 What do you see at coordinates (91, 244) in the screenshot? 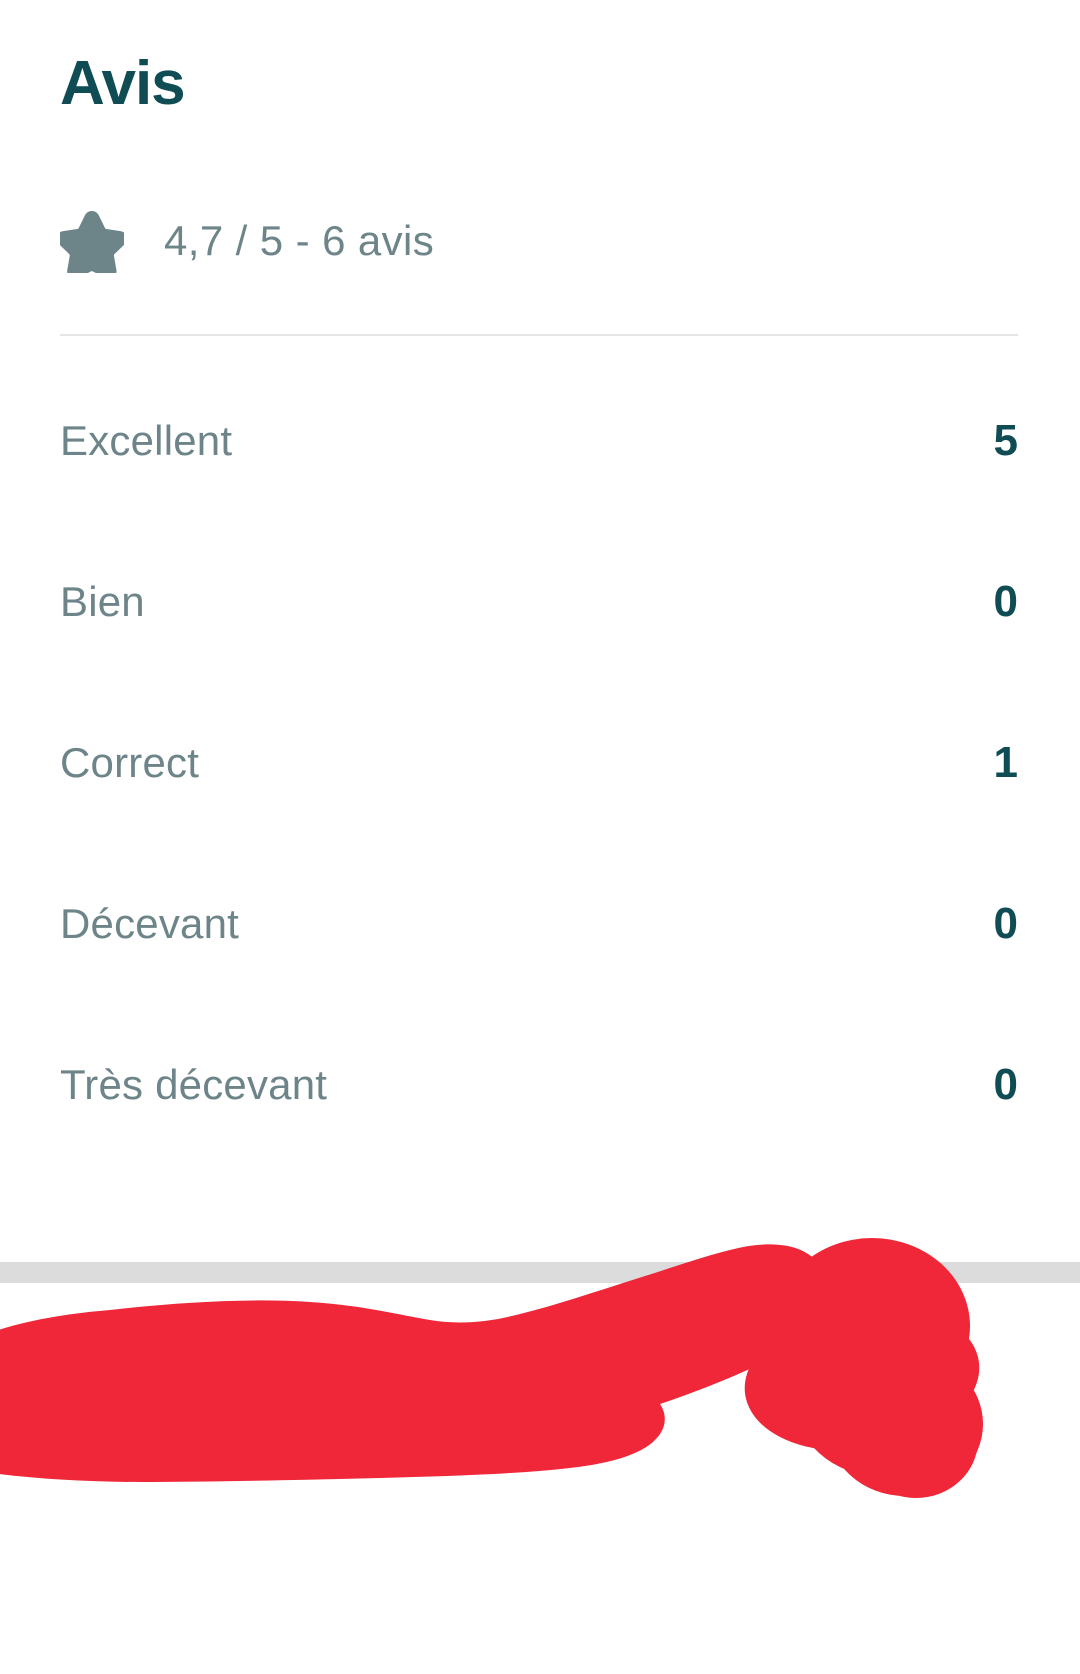
I see `star-icon` at bounding box center [91, 244].